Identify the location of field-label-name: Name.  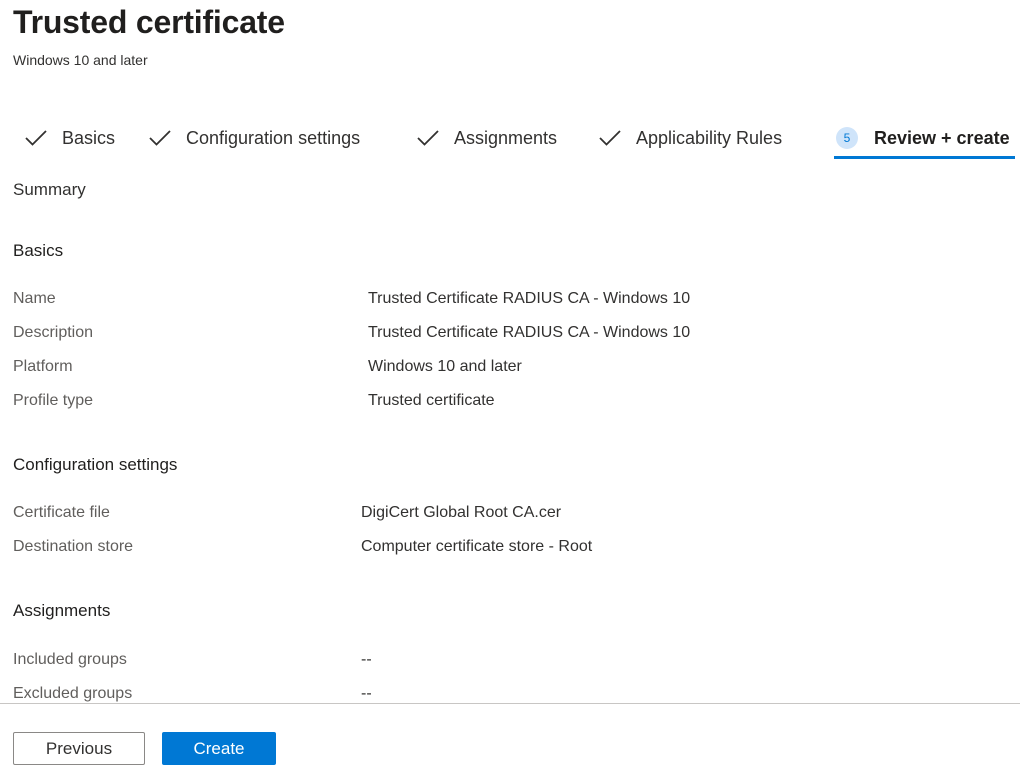
(34, 298).